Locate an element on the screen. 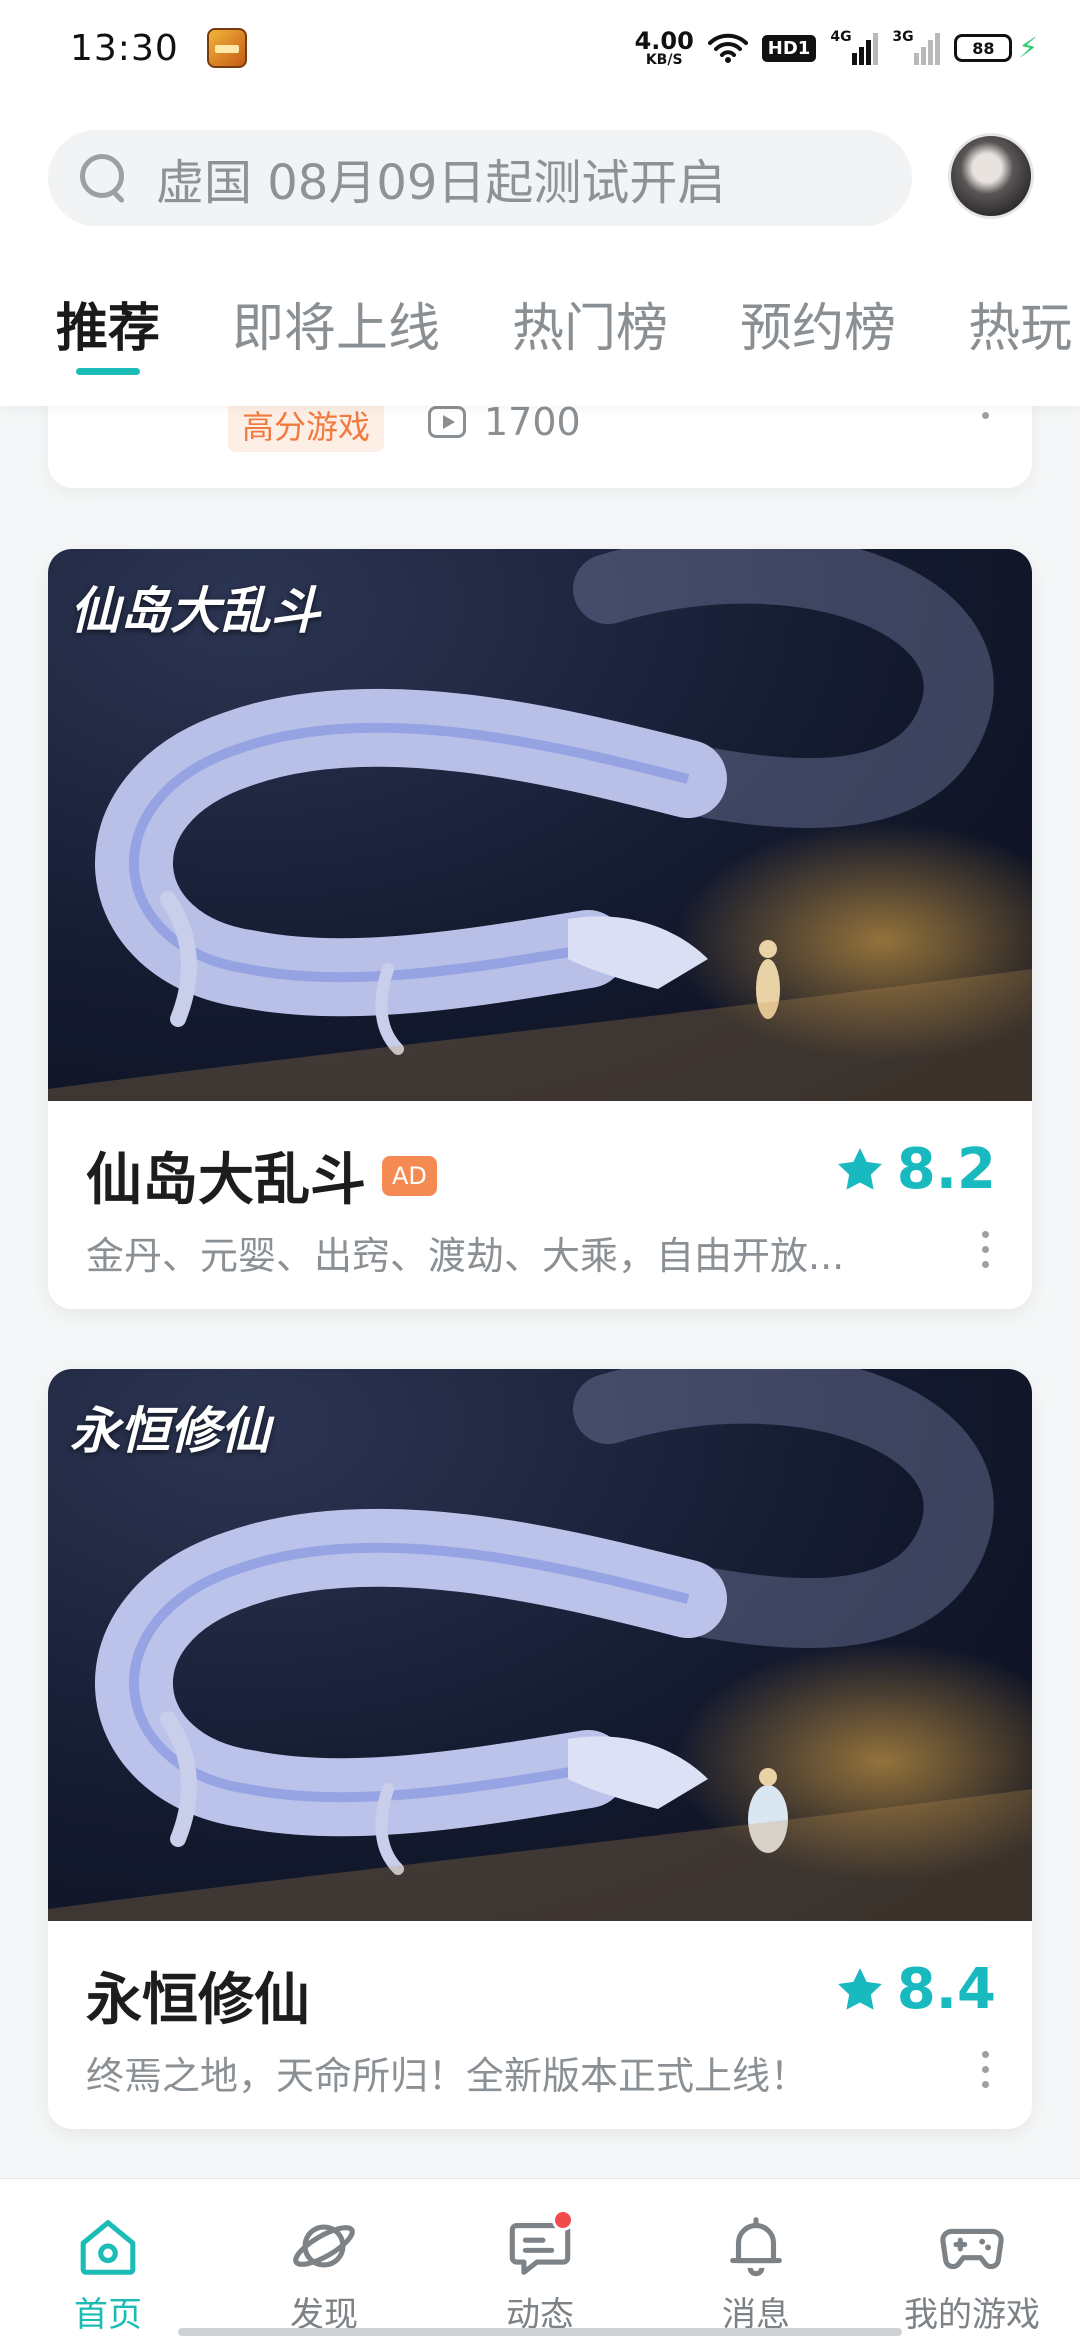  ad-badge: AD is located at coordinates (409, 1175).